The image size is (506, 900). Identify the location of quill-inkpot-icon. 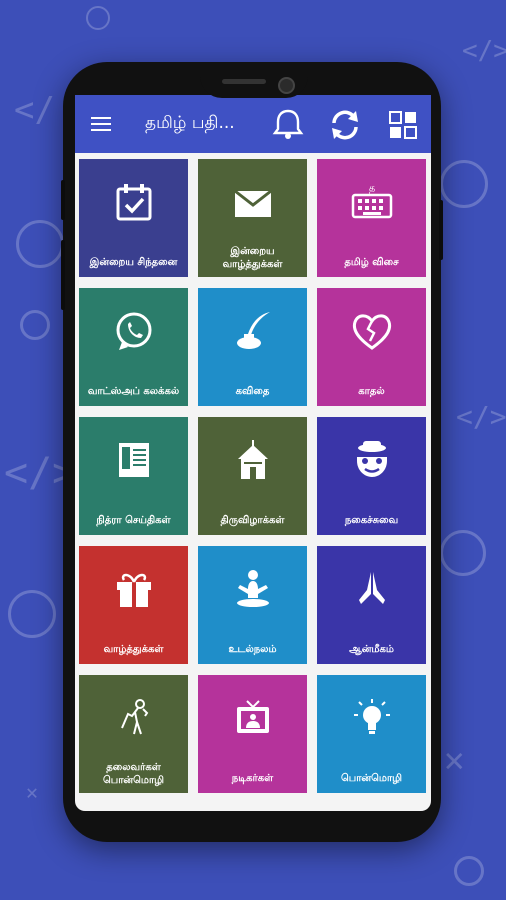
(253, 330).